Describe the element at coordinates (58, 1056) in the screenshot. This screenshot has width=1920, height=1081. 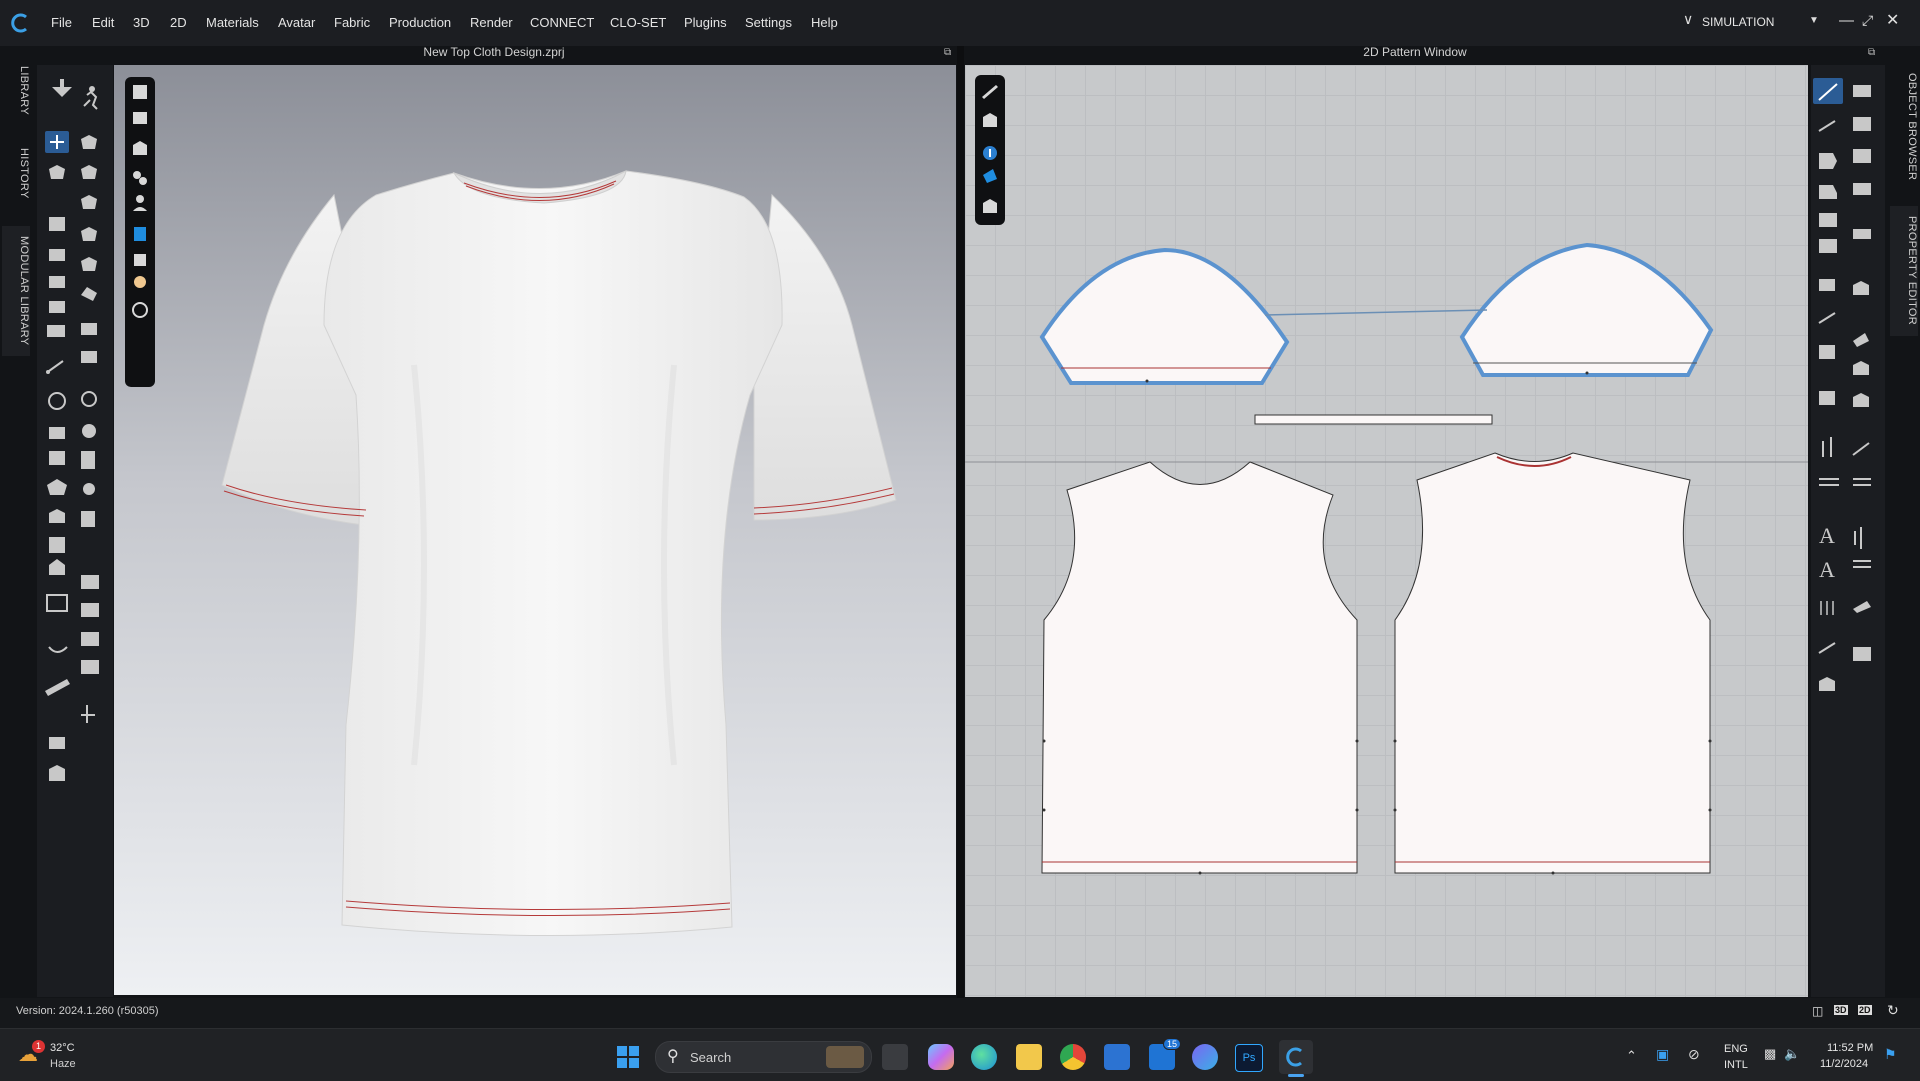
I see `weather-widget: ☁ 1 32°C Haze` at that location.